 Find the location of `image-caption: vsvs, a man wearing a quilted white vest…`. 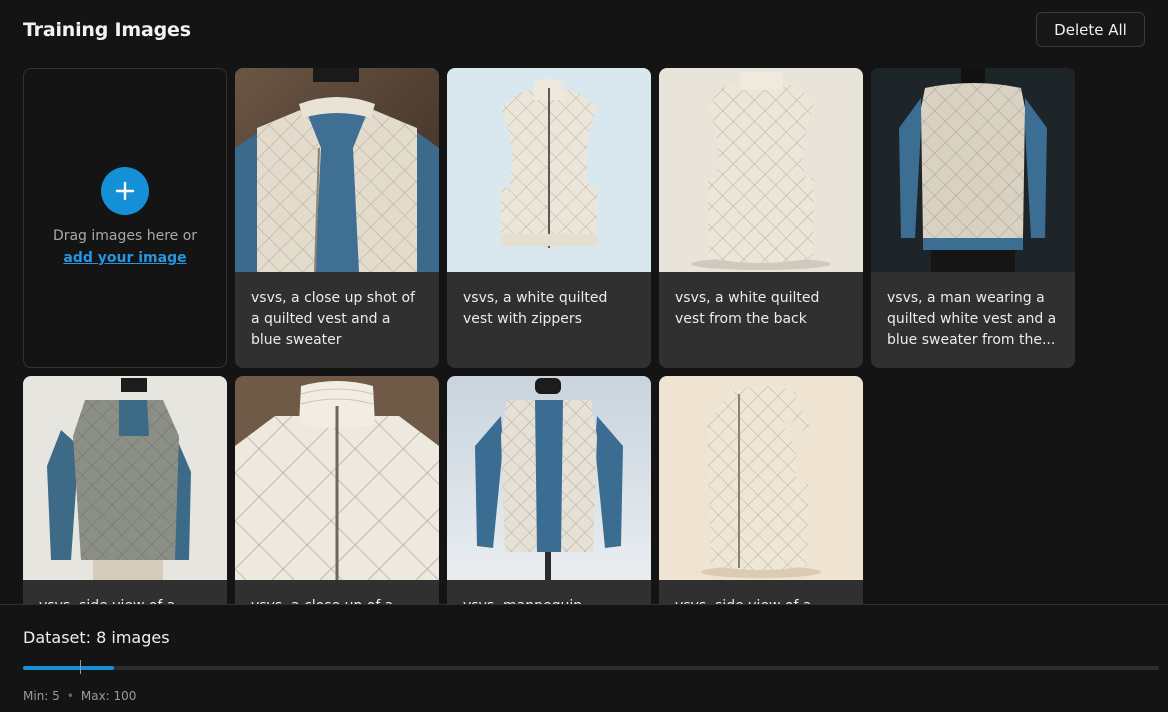

image-caption: vsvs, a man wearing a quilted white vest… is located at coordinates (972, 319).